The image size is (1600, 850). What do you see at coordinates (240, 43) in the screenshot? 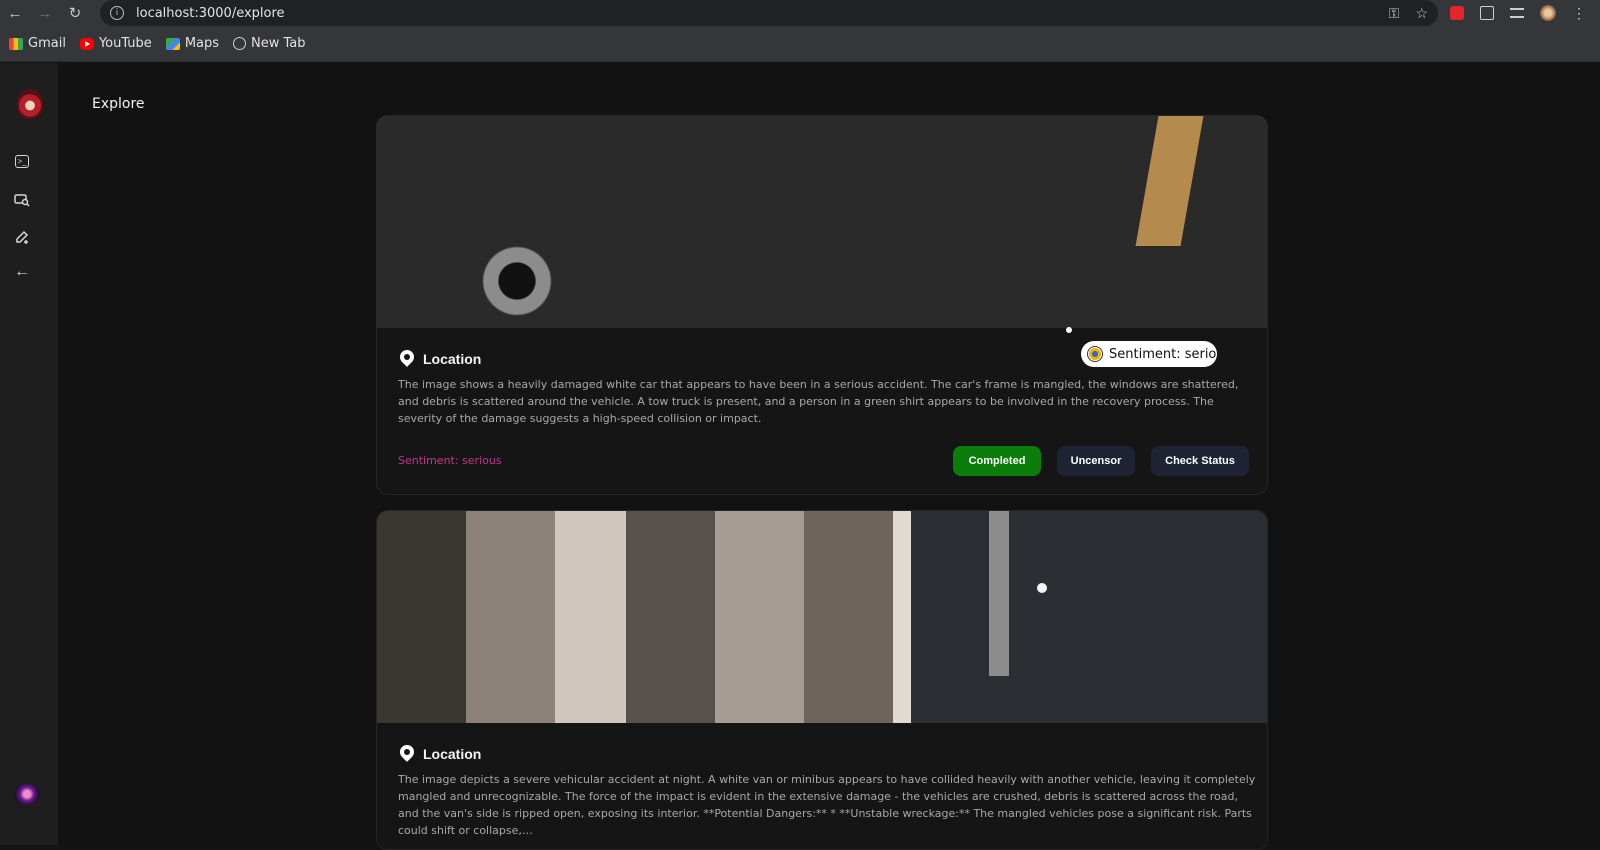
I see `globe-icon` at bounding box center [240, 43].